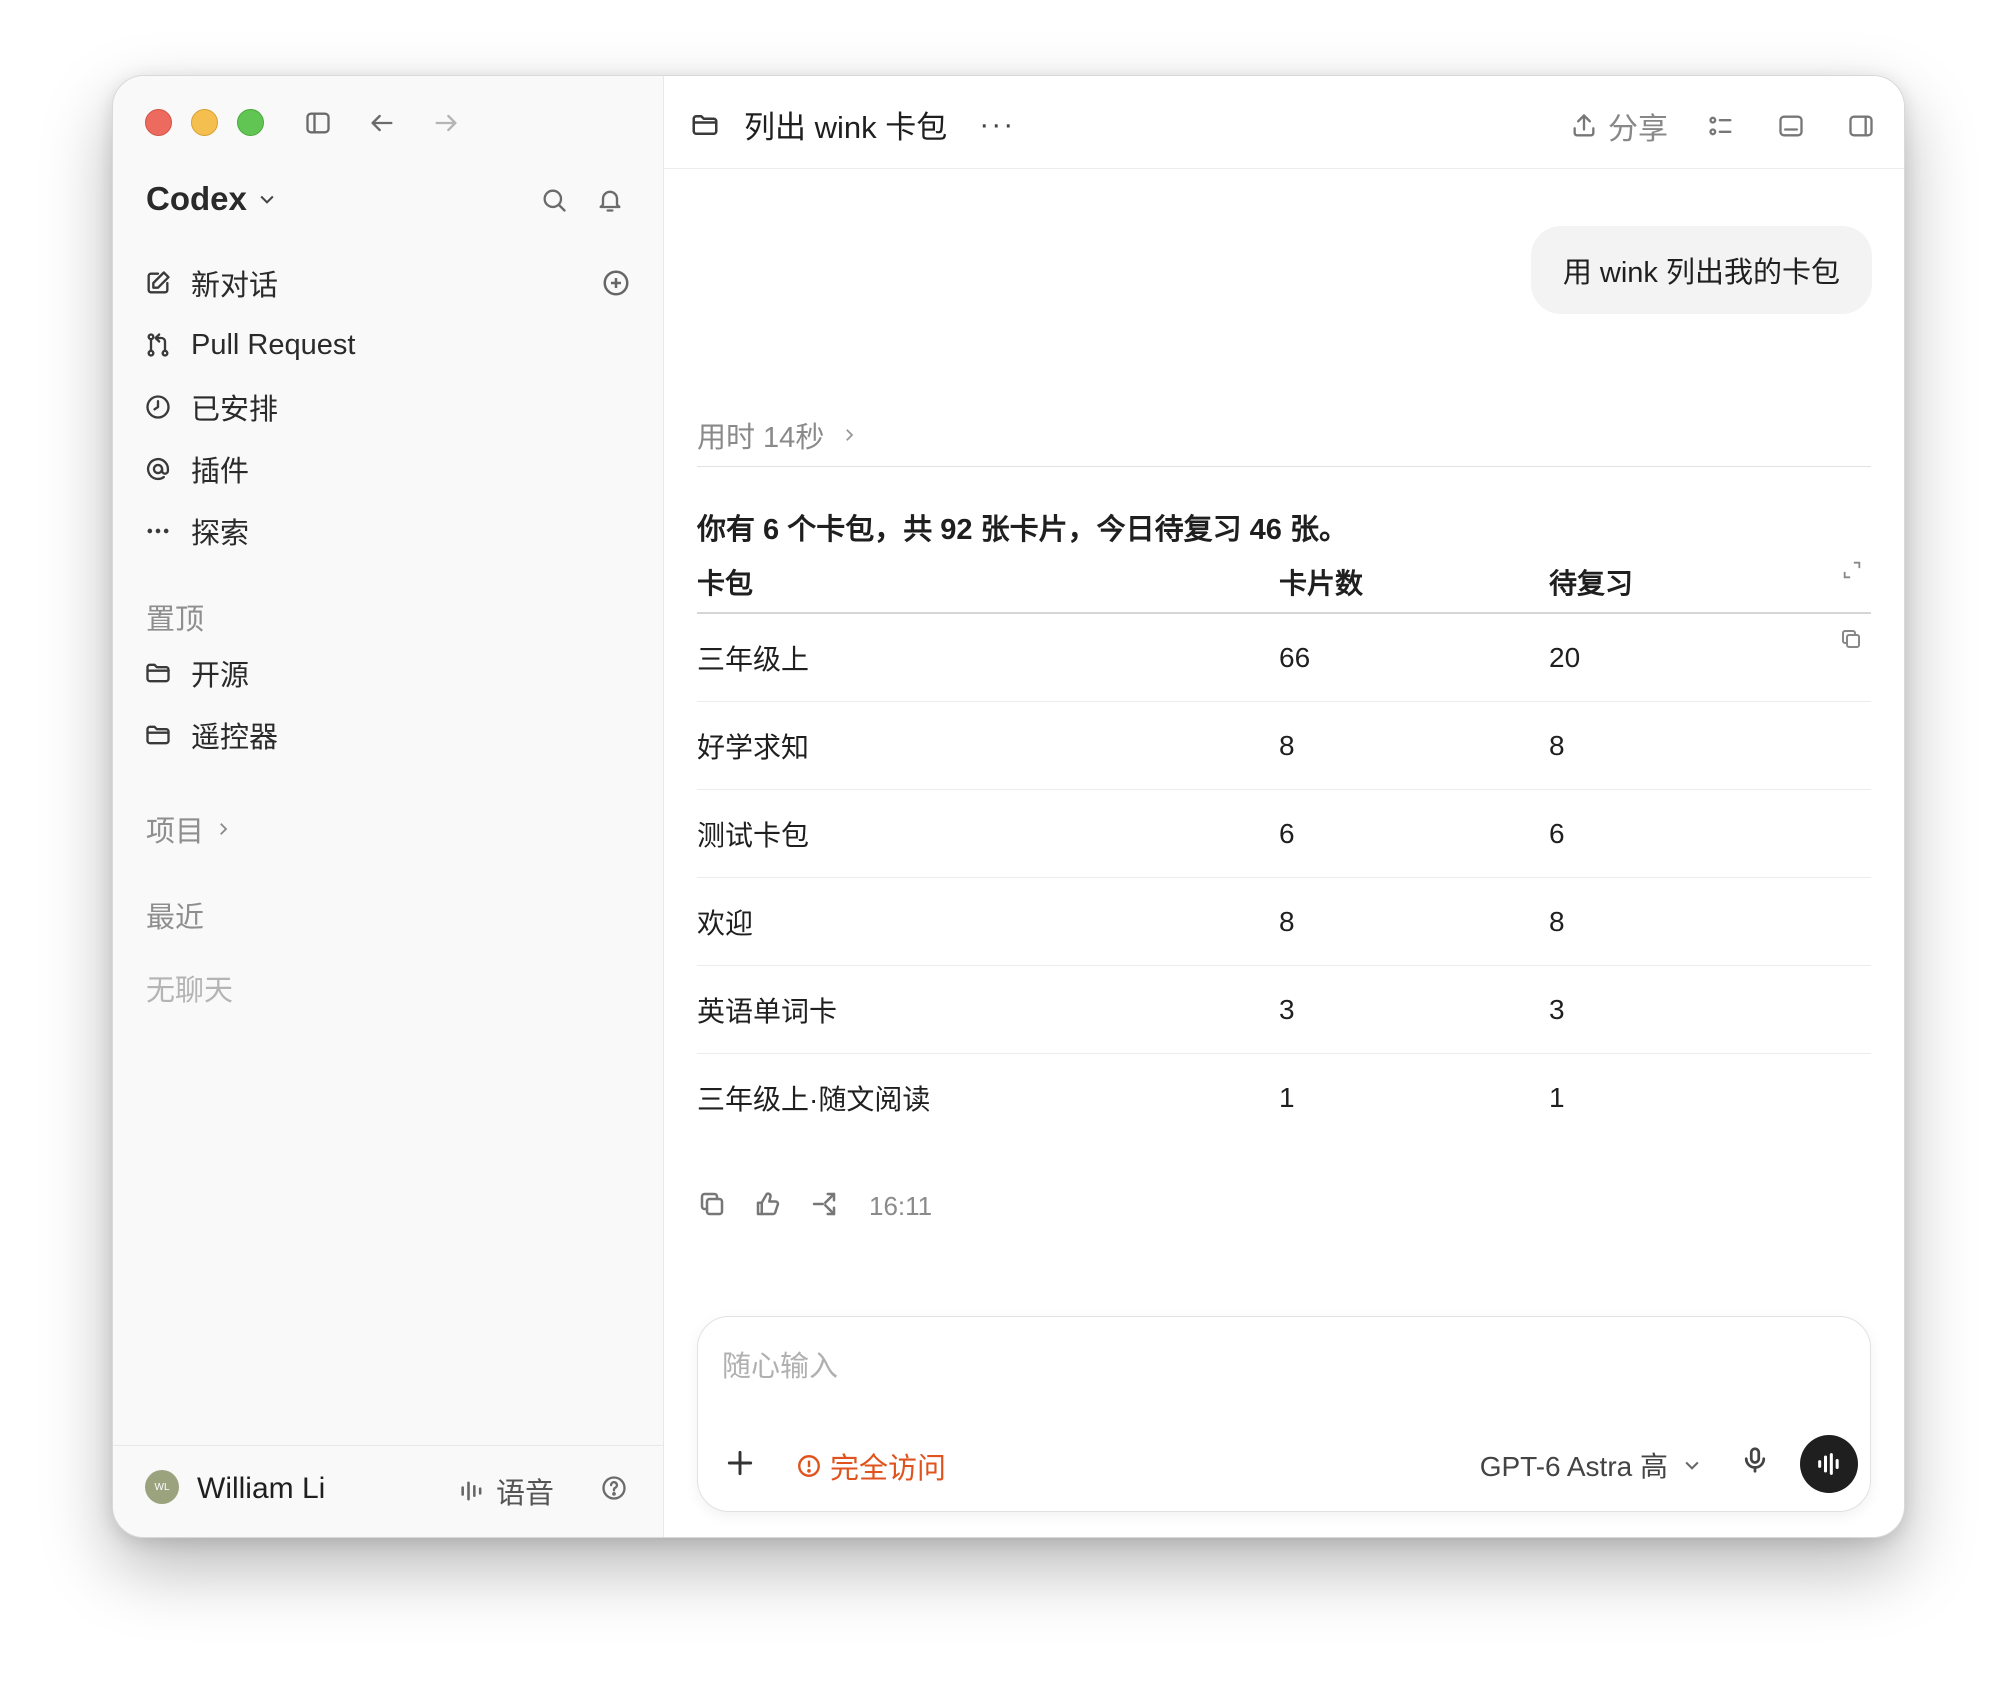  Describe the element at coordinates (740, 1465) in the screenshot. I see `attach-plus-icon` at that location.